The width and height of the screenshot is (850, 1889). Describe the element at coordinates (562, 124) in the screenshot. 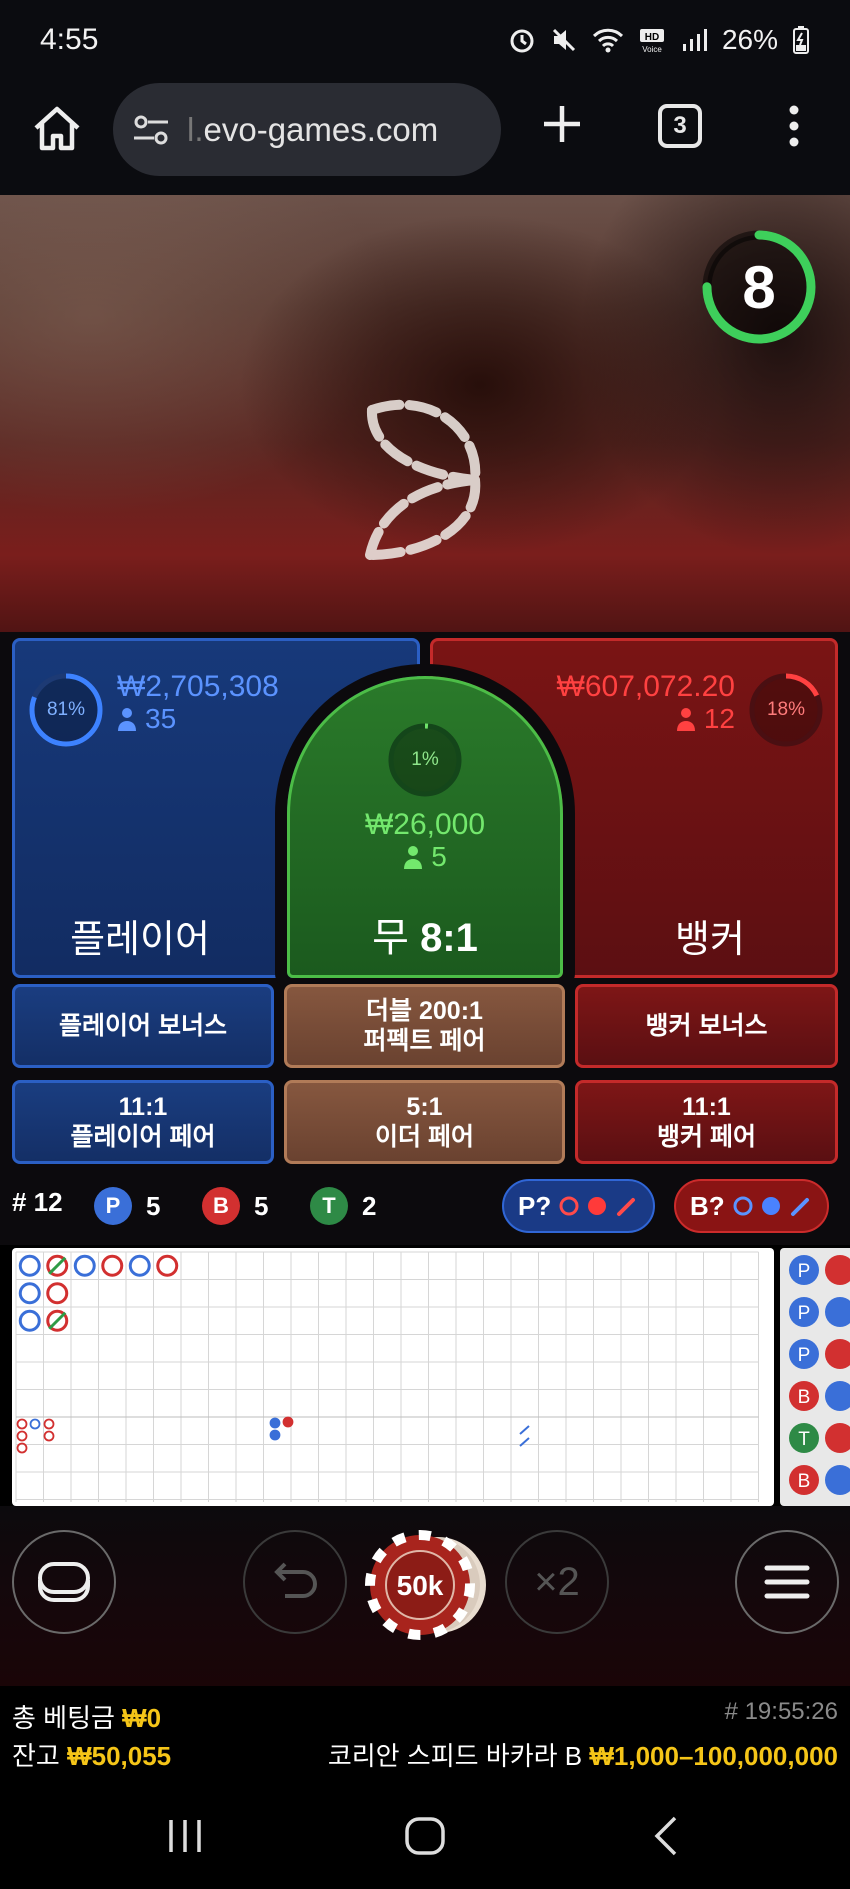

I see `new-tab-icon` at that location.